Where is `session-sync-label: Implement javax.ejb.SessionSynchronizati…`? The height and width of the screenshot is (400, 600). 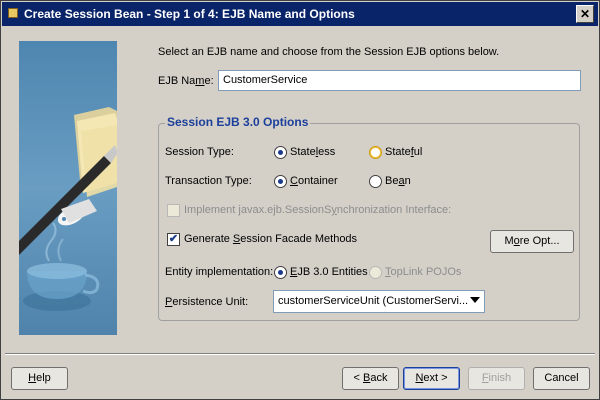
session-sync-label: Implement javax.ejb.SessionSynchronizati… is located at coordinates (318, 210).